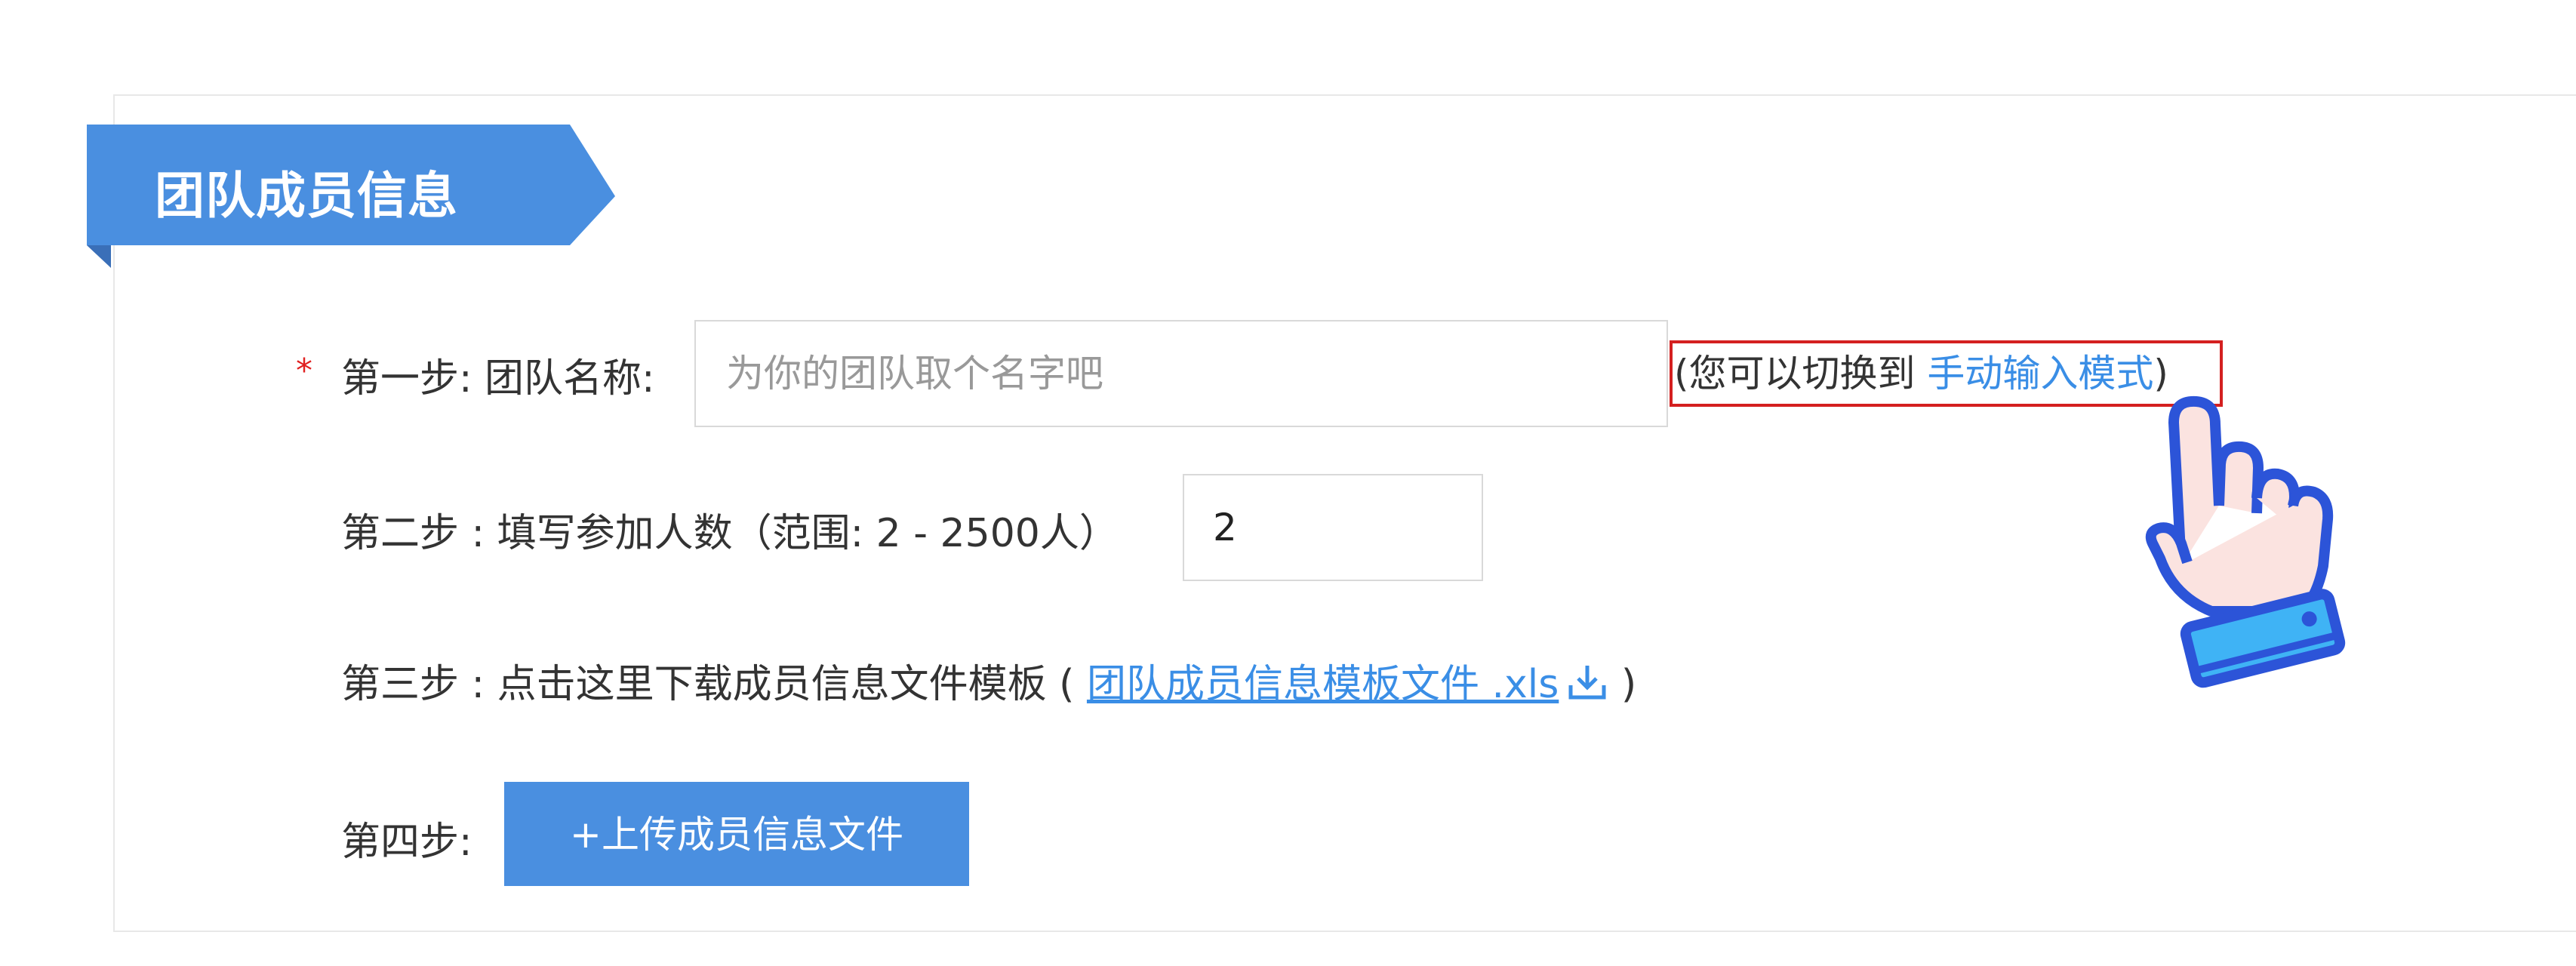  I want to click on participant-count-input, so click(1333, 527).